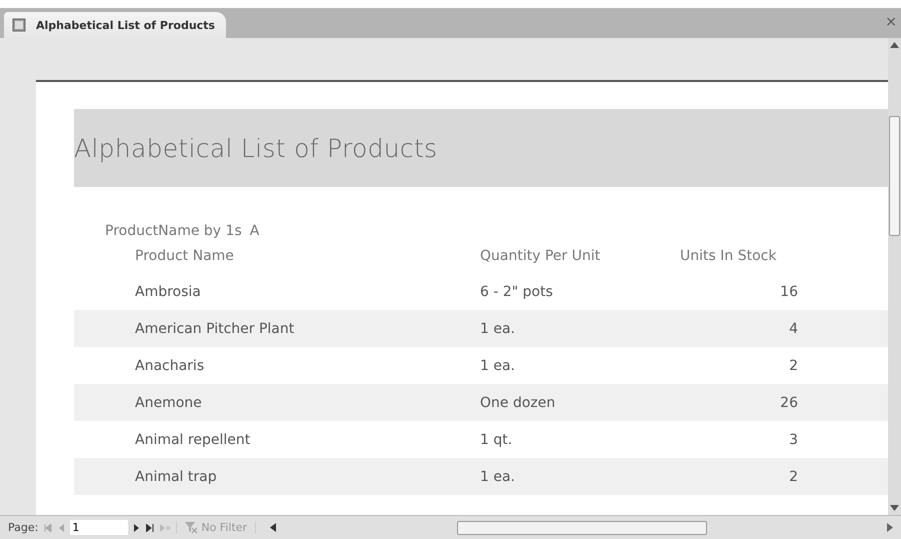  What do you see at coordinates (256, 148) in the screenshot?
I see `report-title: Alphabetical List of Products` at bounding box center [256, 148].